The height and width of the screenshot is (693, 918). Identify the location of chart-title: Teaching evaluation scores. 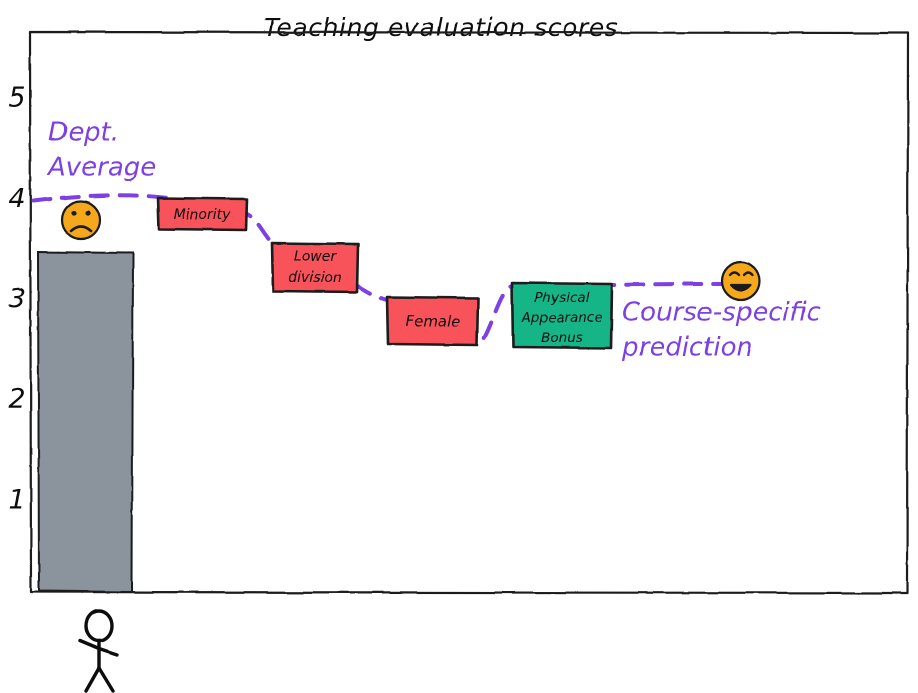
(441, 27).